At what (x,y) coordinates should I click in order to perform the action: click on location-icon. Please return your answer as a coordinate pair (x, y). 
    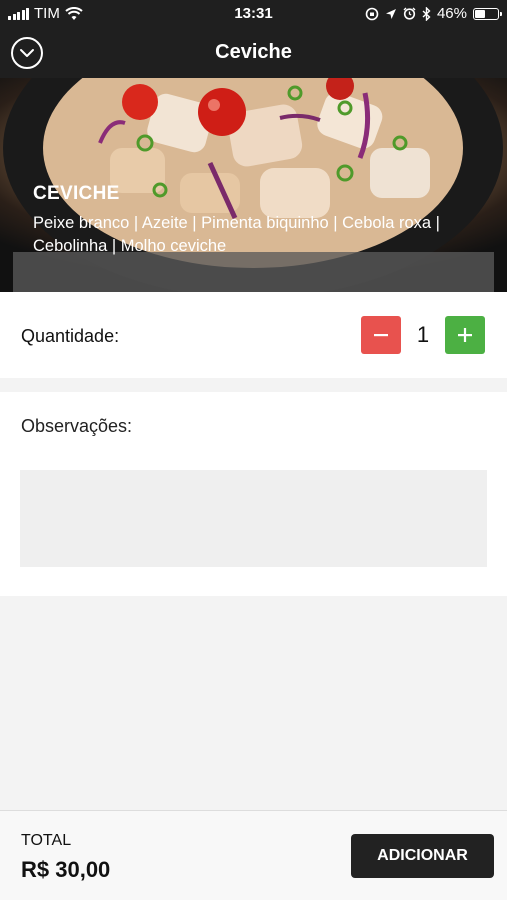
    Looking at the image, I should click on (390, 13).